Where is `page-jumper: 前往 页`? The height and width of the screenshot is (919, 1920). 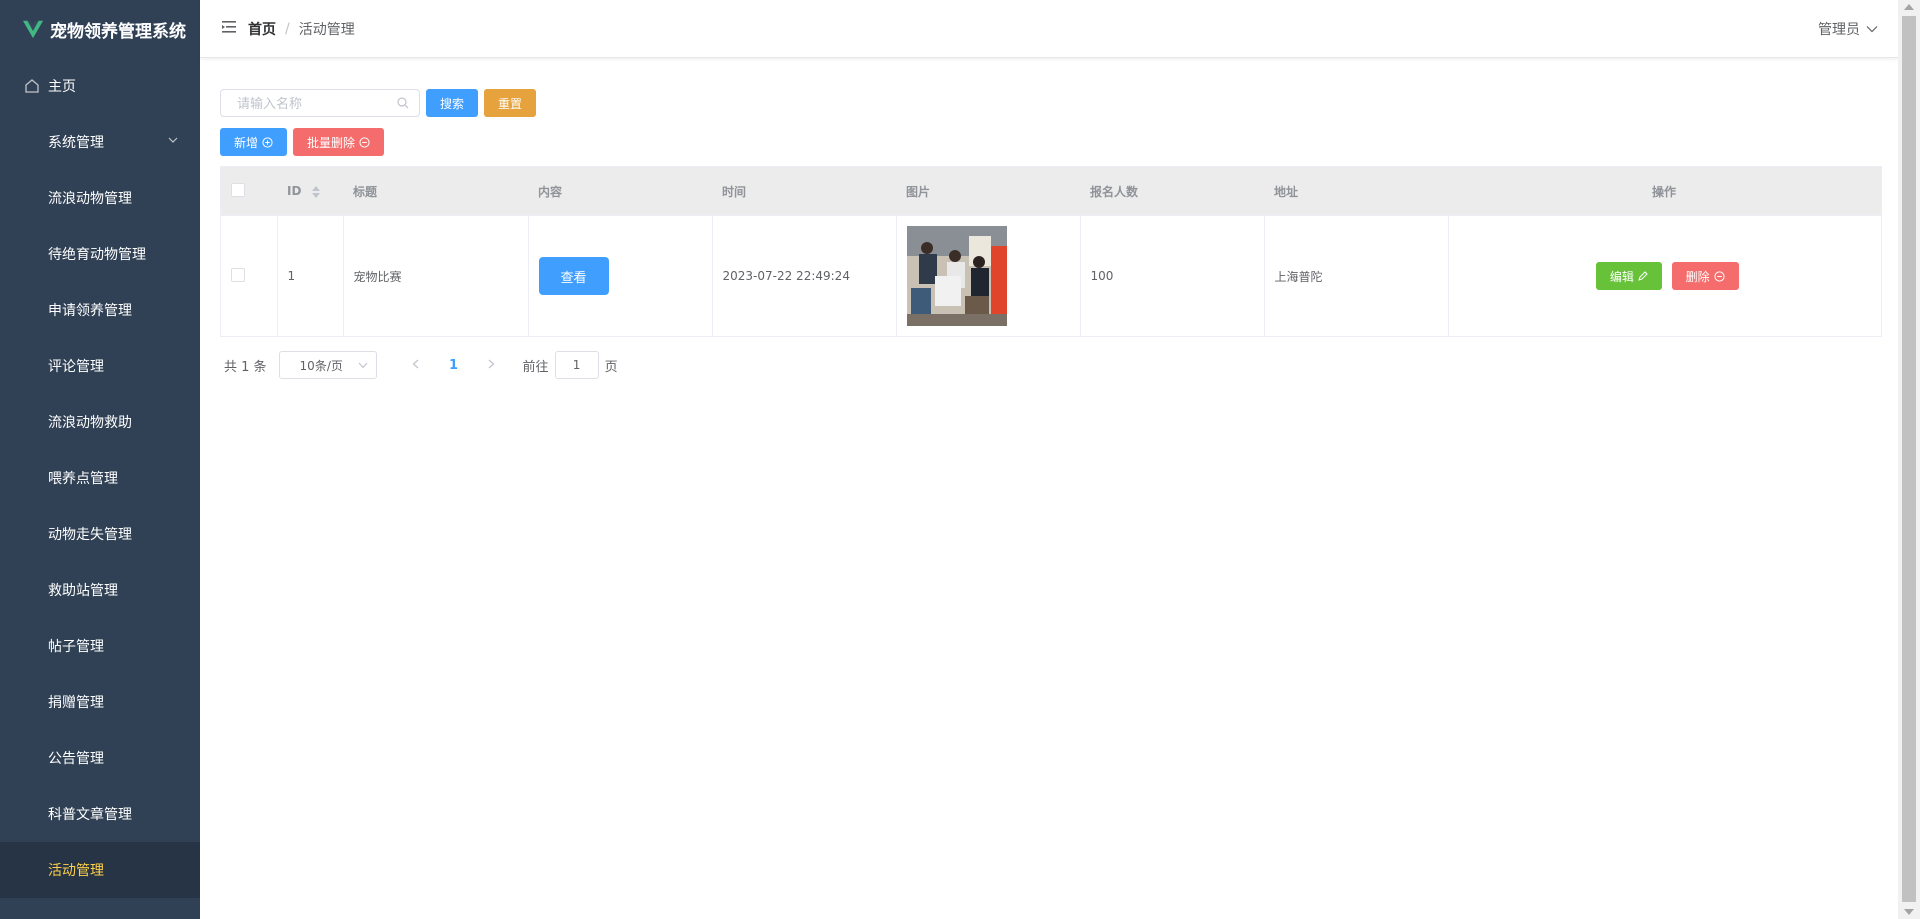
page-jumper: 前往 页 is located at coordinates (570, 365).